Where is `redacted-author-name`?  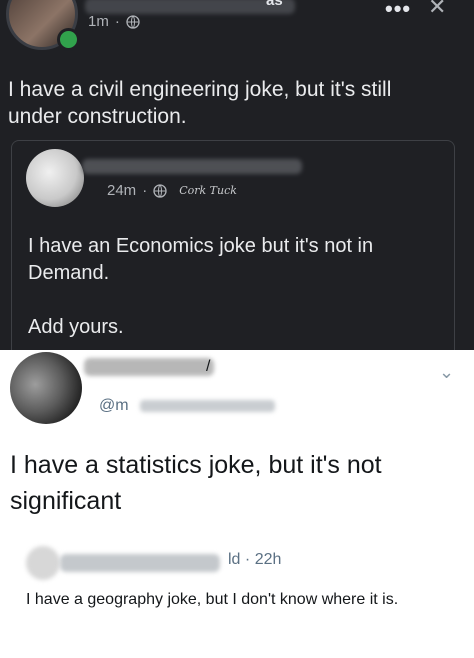 redacted-author-name is located at coordinates (190, 7).